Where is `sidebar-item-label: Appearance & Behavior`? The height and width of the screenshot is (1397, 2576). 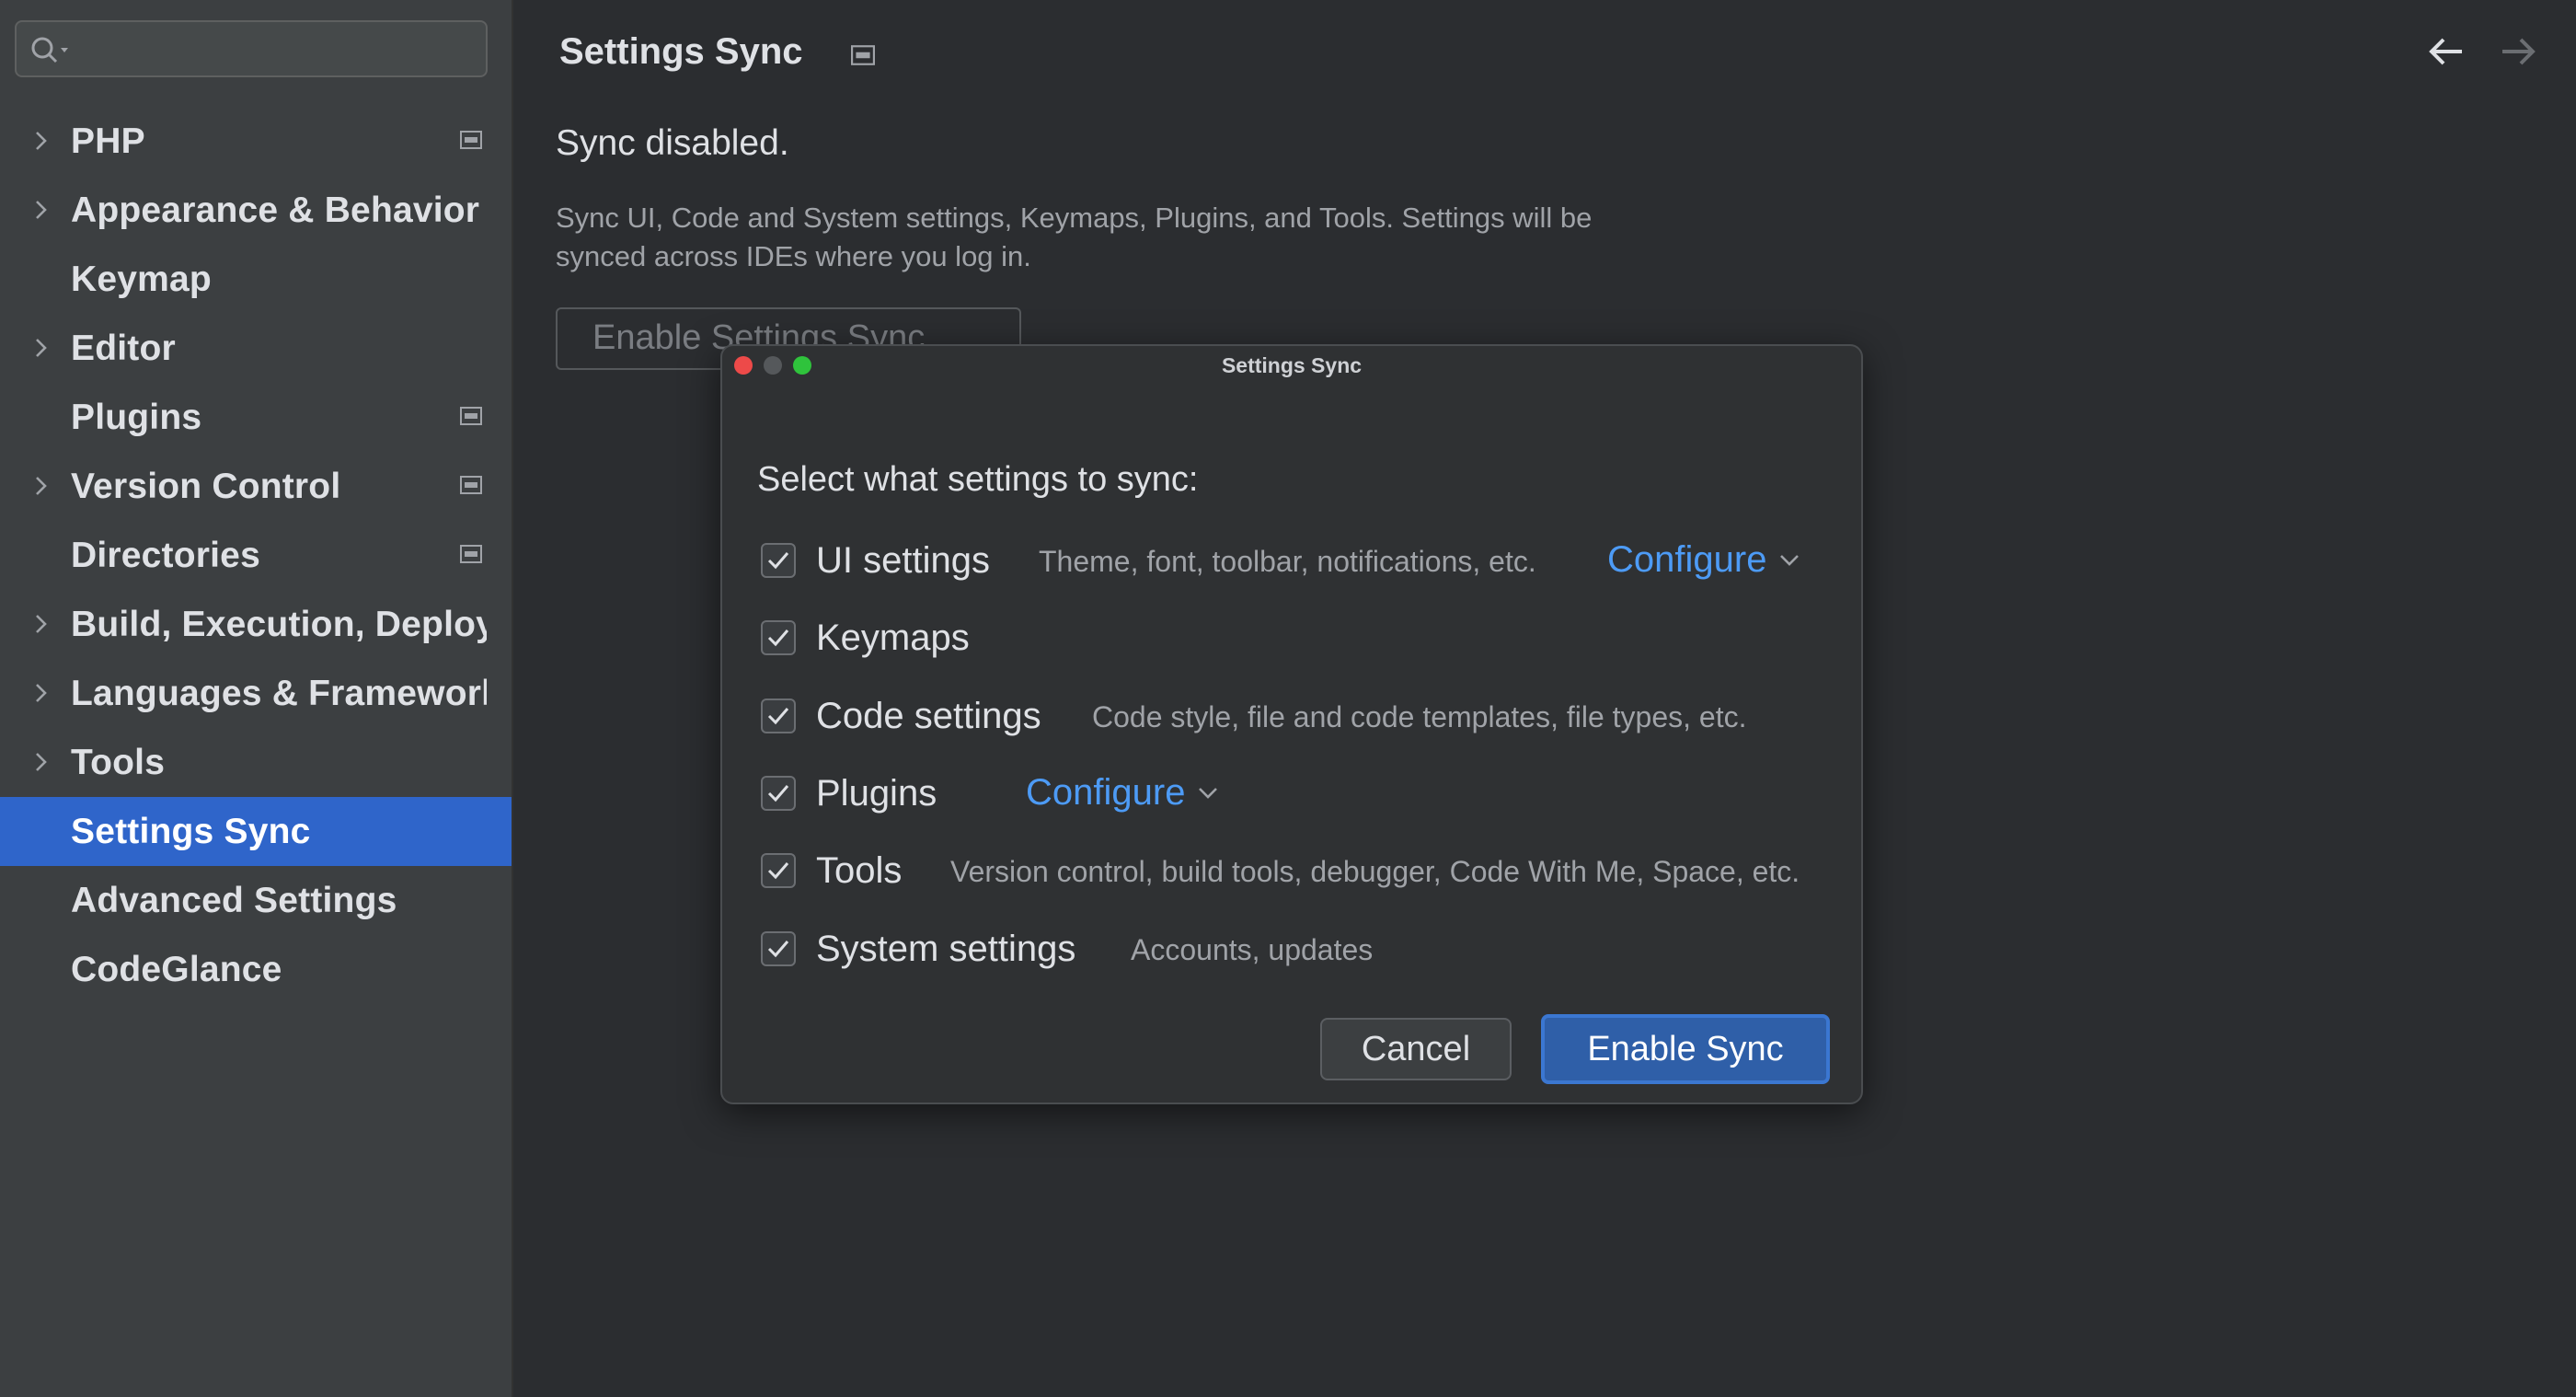 sidebar-item-label: Appearance & Behavior is located at coordinates (275, 210).